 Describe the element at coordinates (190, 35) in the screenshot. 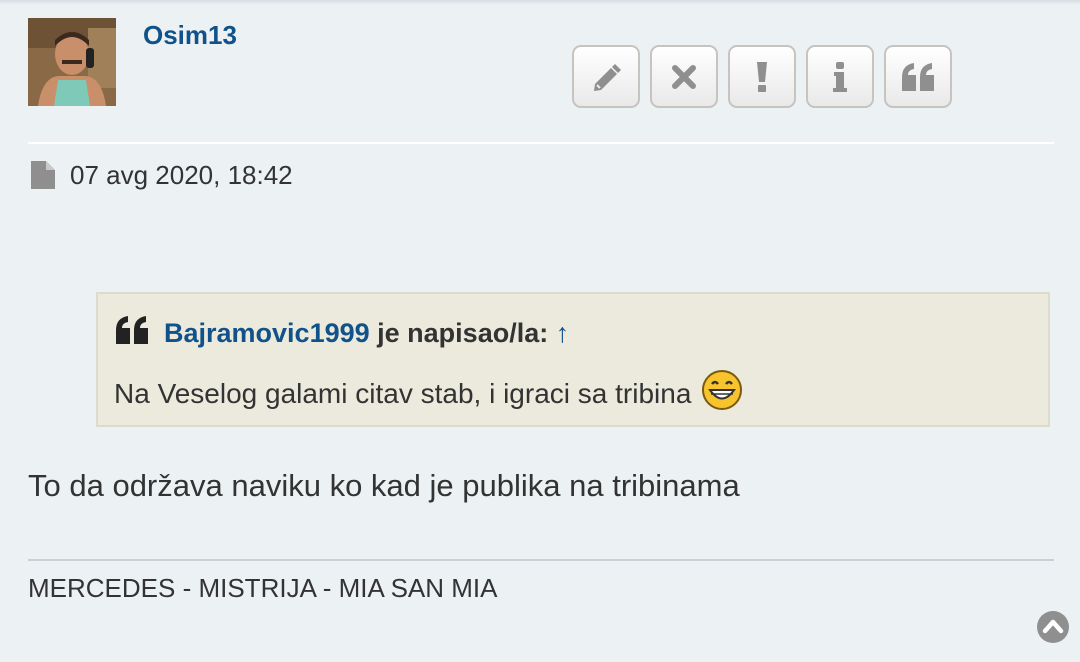

I see `username-link: Osim13` at that location.